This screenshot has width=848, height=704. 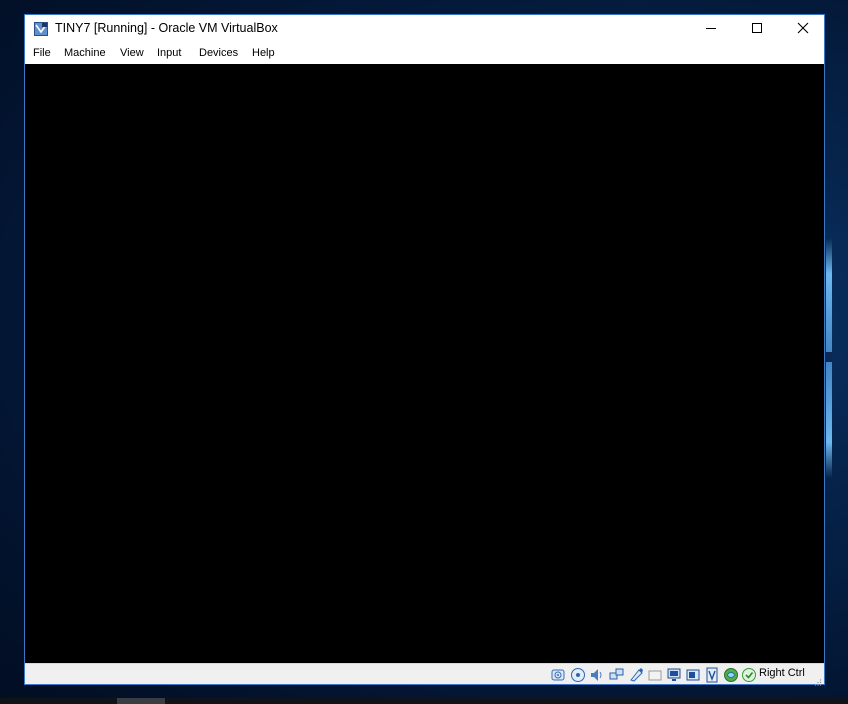 I want to click on recording-icon, so click(x=693, y=675).